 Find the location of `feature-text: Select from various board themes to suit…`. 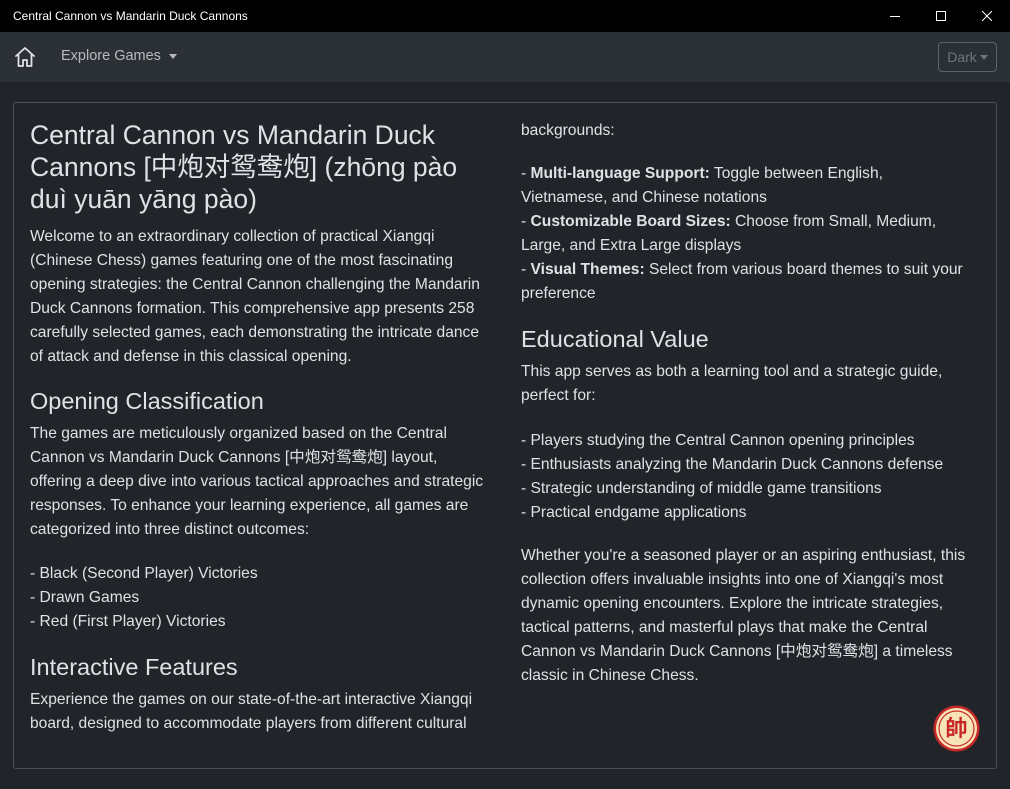

feature-text: Select from various board themes to suit… is located at coordinates (803, 269).